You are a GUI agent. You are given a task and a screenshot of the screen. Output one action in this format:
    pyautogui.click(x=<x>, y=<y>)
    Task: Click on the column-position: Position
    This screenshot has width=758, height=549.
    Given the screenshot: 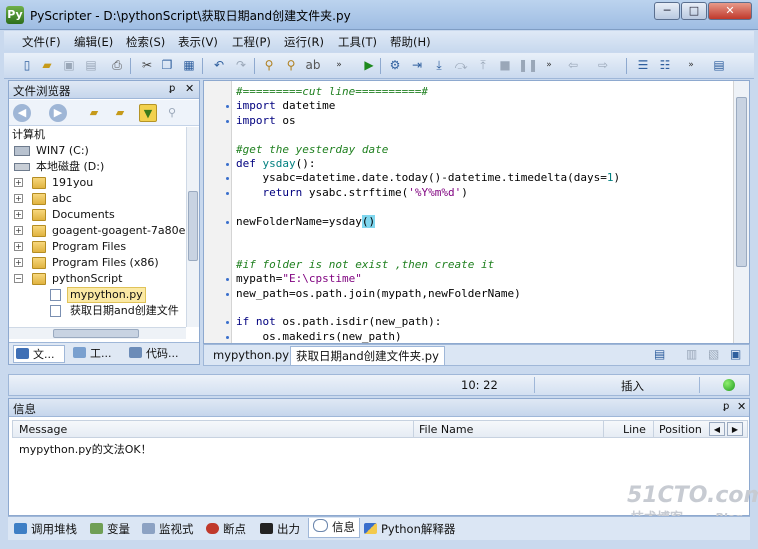 What is the action you would take?
    pyautogui.click(x=680, y=429)
    